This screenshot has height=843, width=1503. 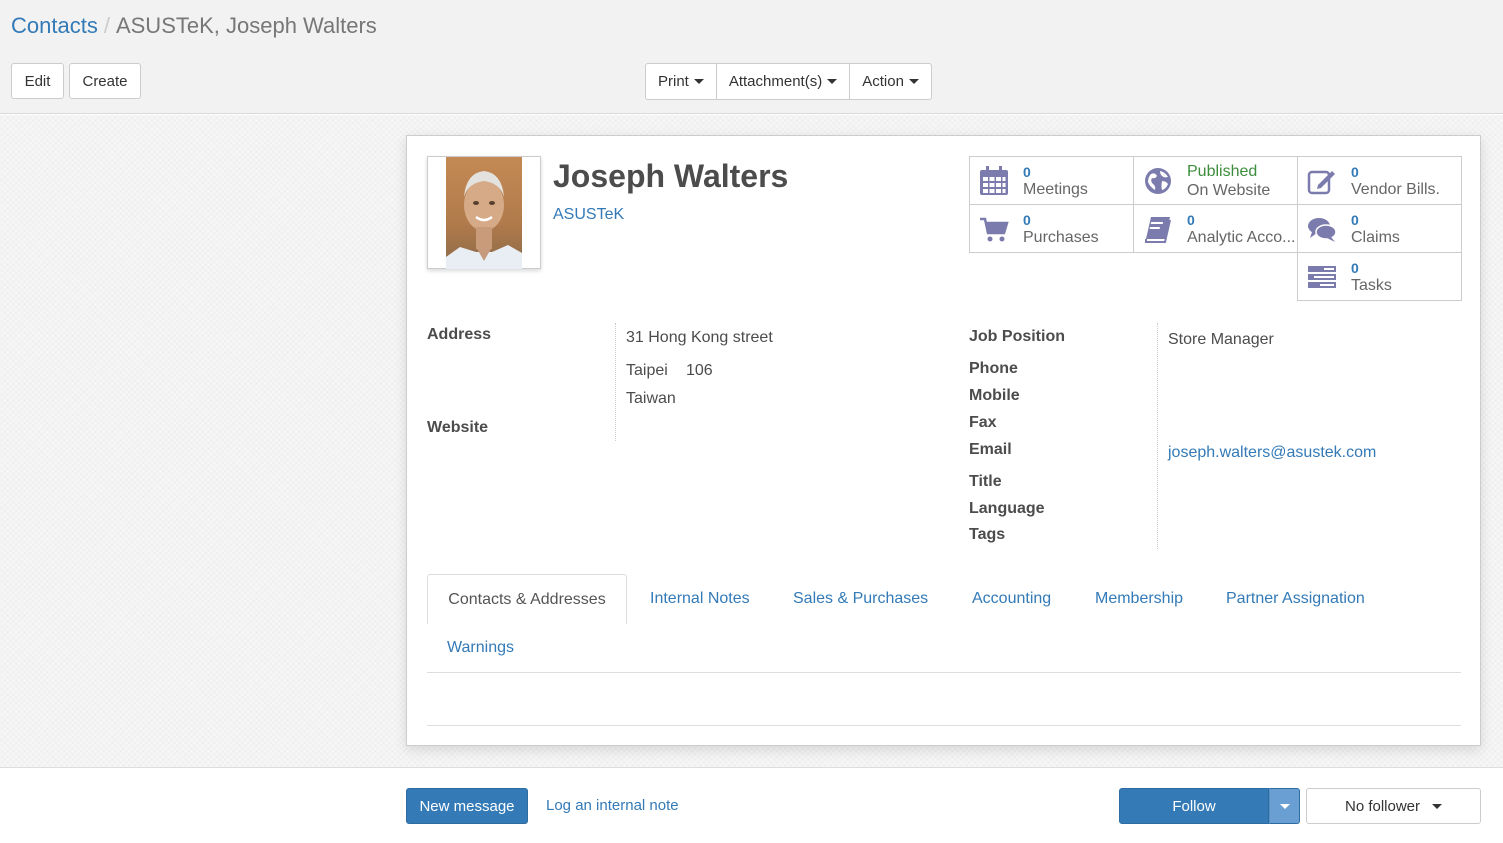 What do you see at coordinates (1027, 172) in the screenshot?
I see `meetings-count: 0` at bounding box center [1027, 172].